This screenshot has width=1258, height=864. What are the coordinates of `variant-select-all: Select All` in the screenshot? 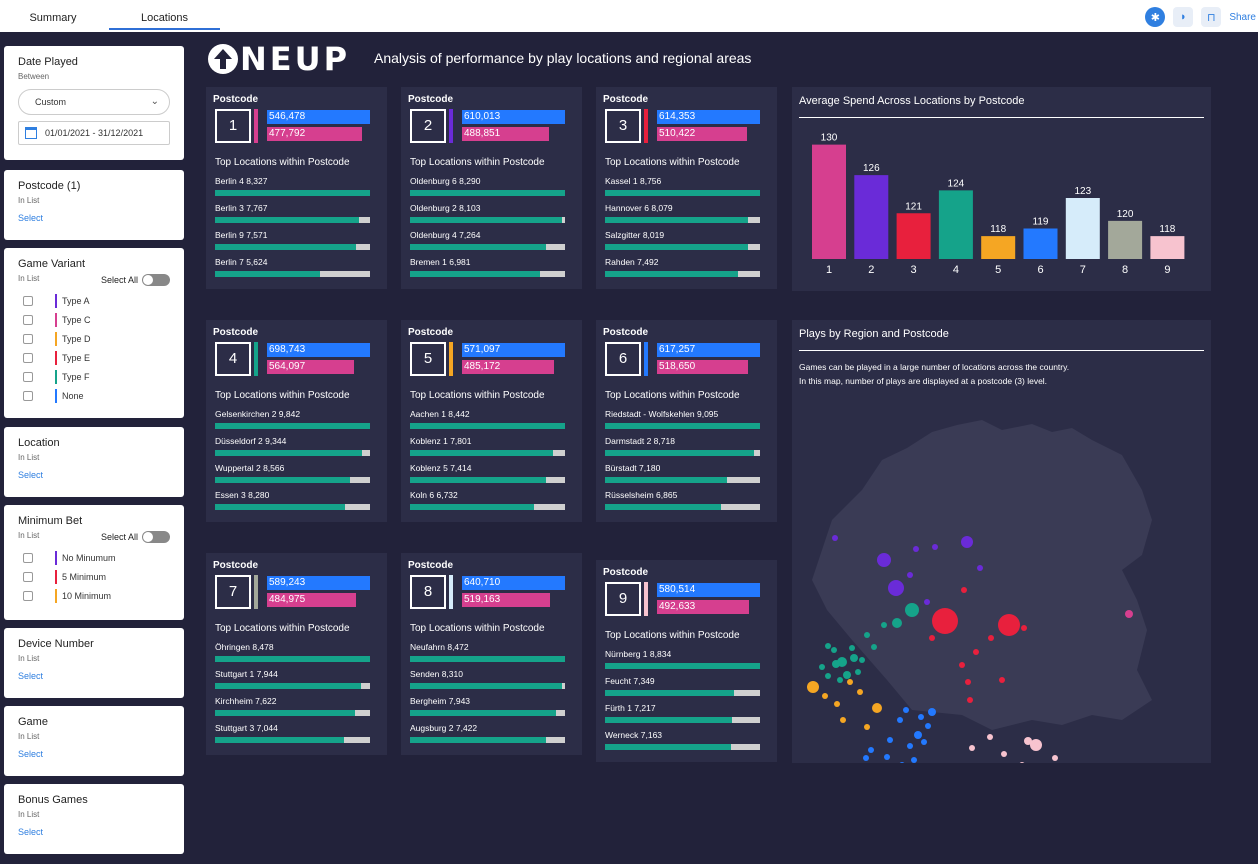 It's located at (135, 280).